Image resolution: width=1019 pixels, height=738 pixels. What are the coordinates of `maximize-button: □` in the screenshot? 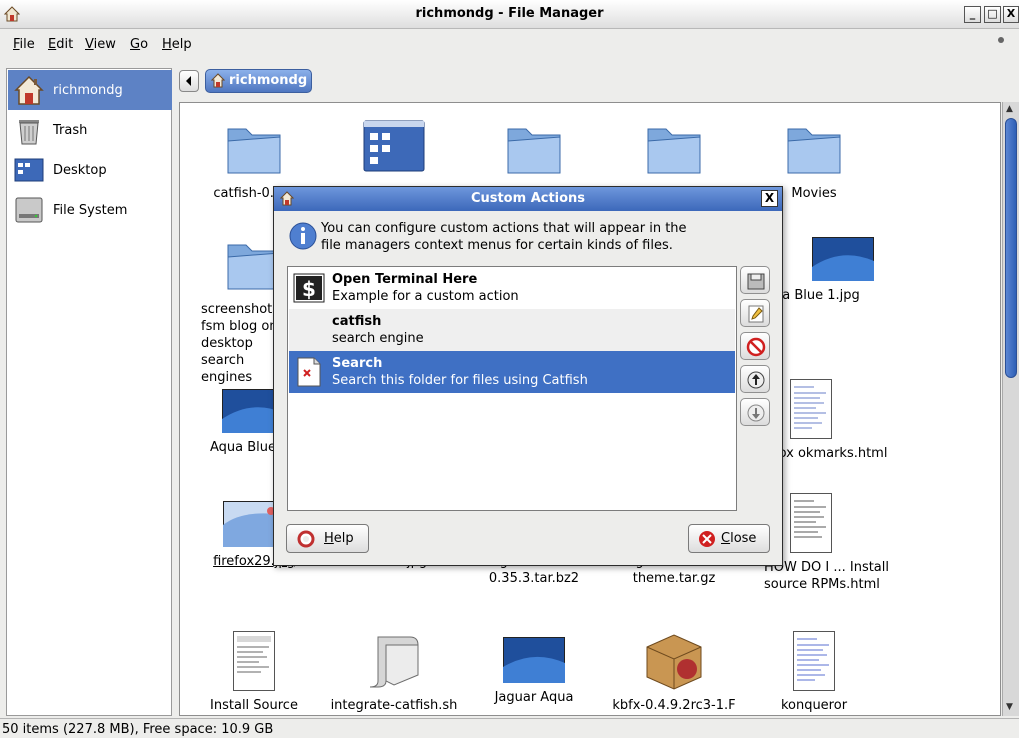 It's located at (992, 14).